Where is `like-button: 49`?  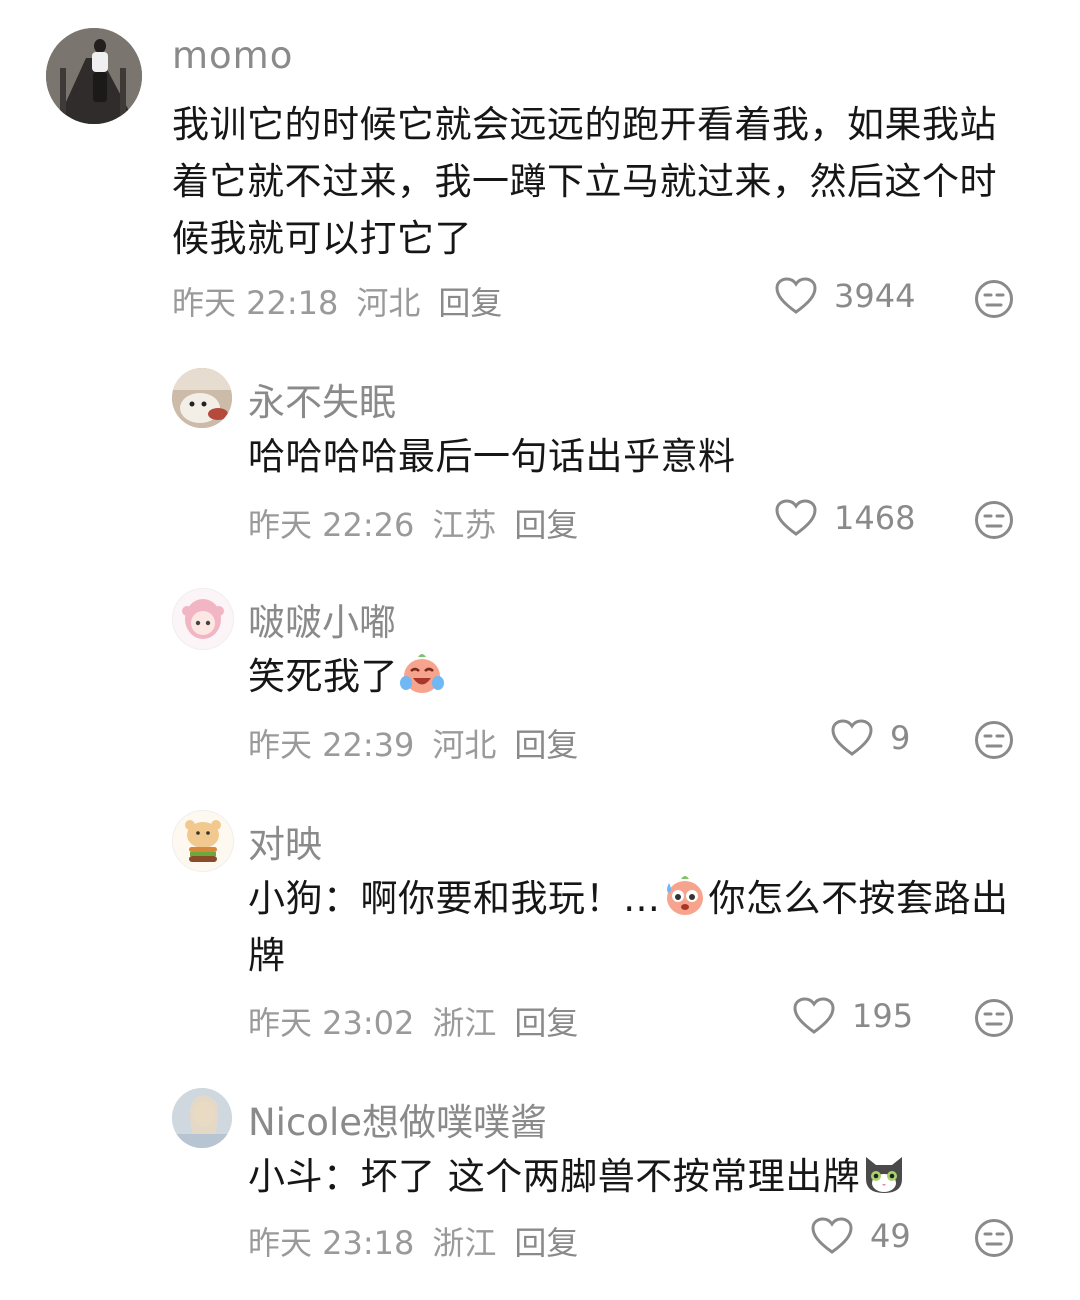
like-button: 49 is located at coordinates (860, 1236).